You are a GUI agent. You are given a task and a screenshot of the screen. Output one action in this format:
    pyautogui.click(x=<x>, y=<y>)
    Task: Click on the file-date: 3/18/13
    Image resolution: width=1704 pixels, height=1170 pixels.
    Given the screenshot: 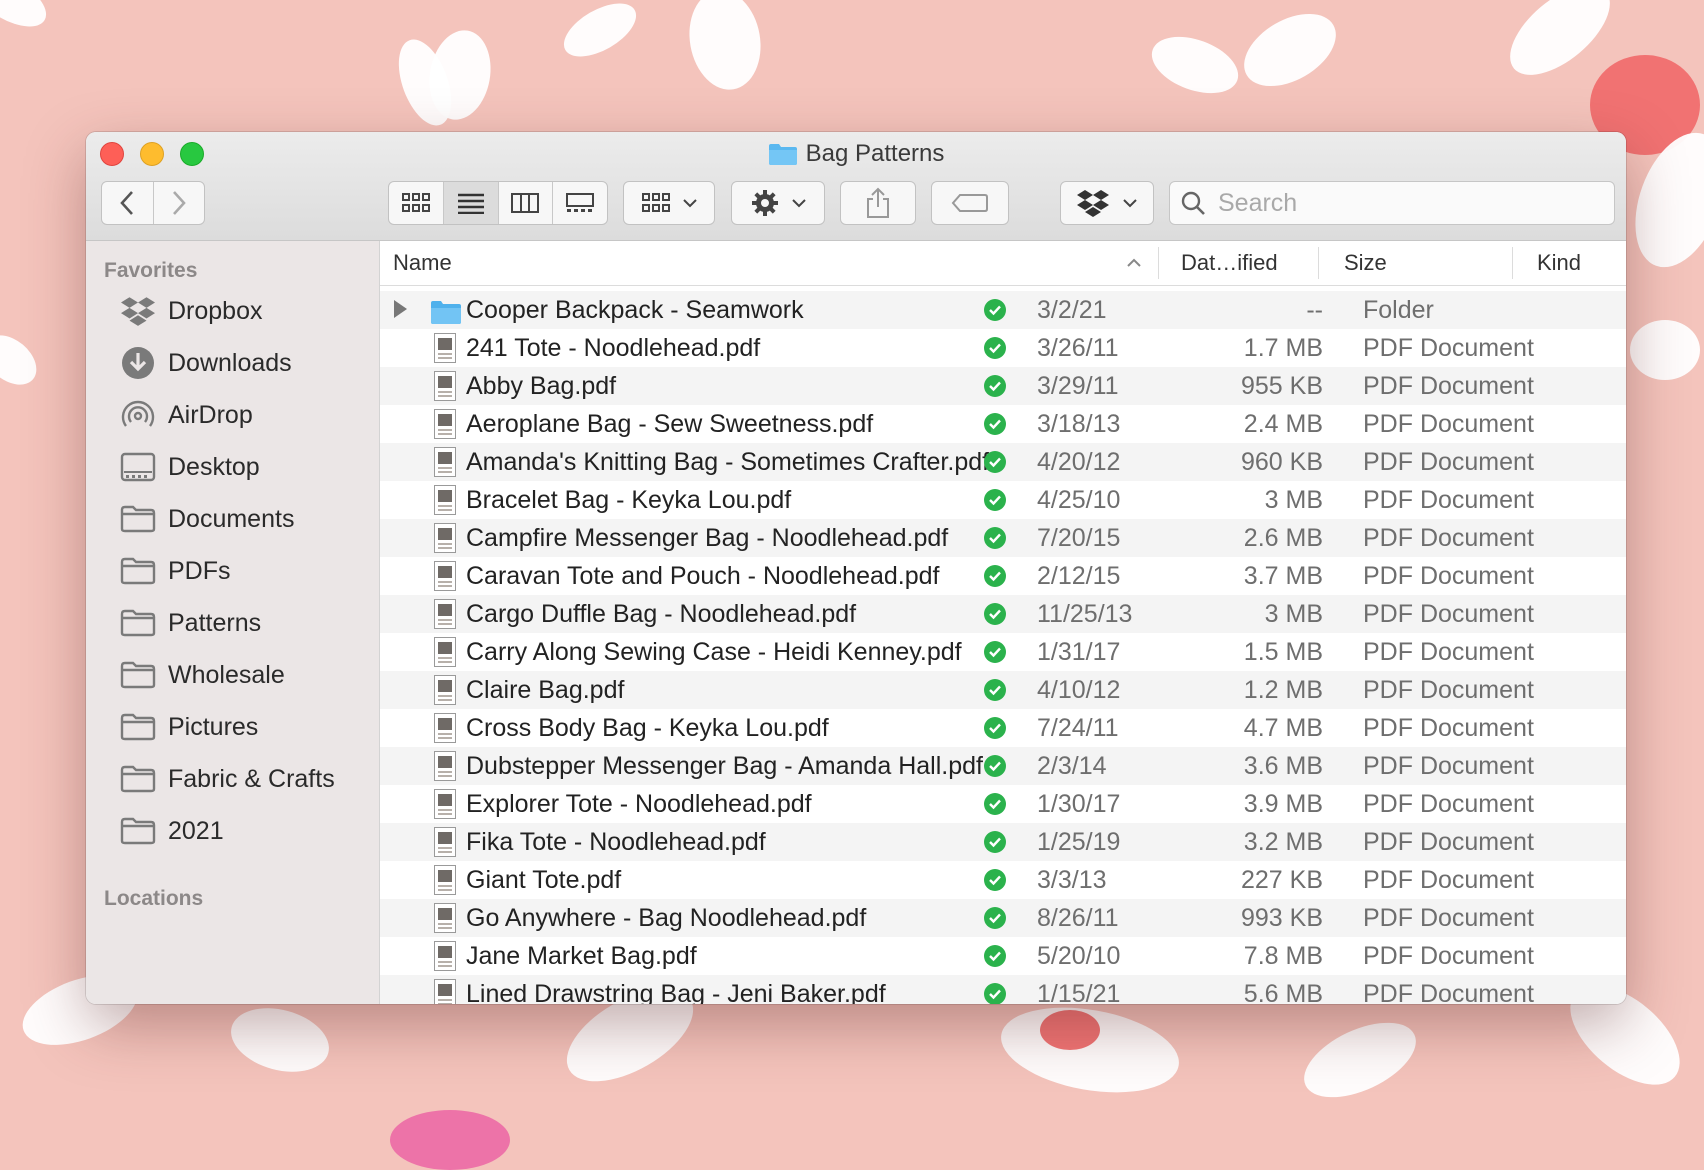 What is the action you would take?
    pyautogui.click(x=1079, y=424)
    